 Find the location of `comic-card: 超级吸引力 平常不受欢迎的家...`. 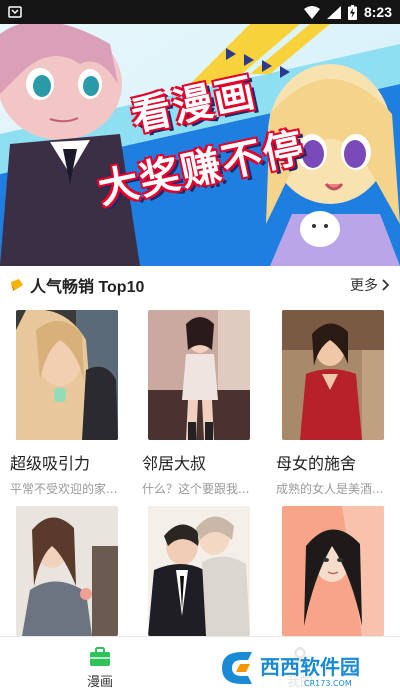

comic-card: 超级吸引力 平常不受欢迎的家... is located at coordinates (67, 403).